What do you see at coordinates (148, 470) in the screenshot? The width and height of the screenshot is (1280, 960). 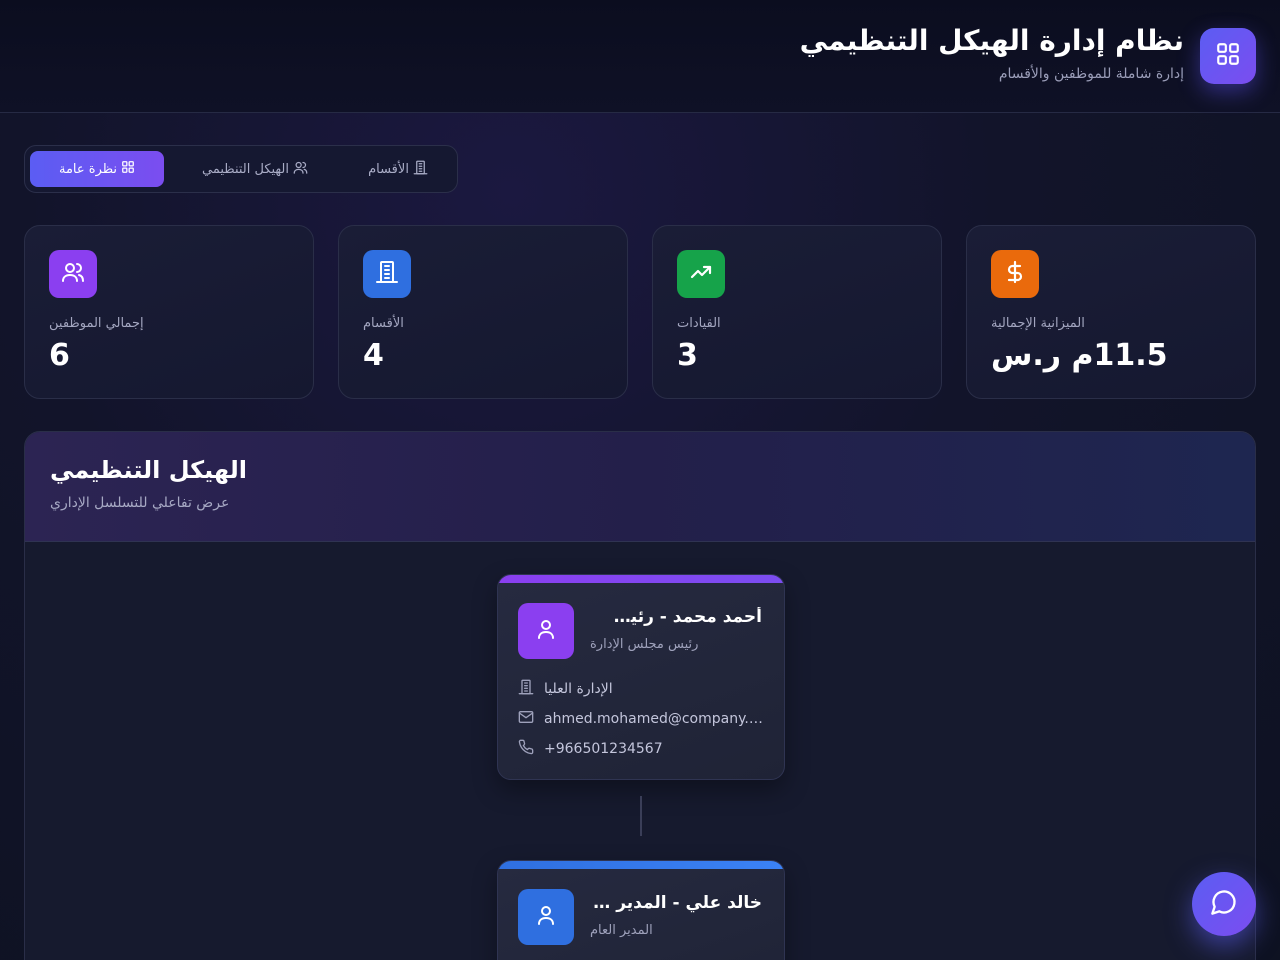 I see `org-panel-title: الهيكل التنظيمي` at bounding box center [148, 470].